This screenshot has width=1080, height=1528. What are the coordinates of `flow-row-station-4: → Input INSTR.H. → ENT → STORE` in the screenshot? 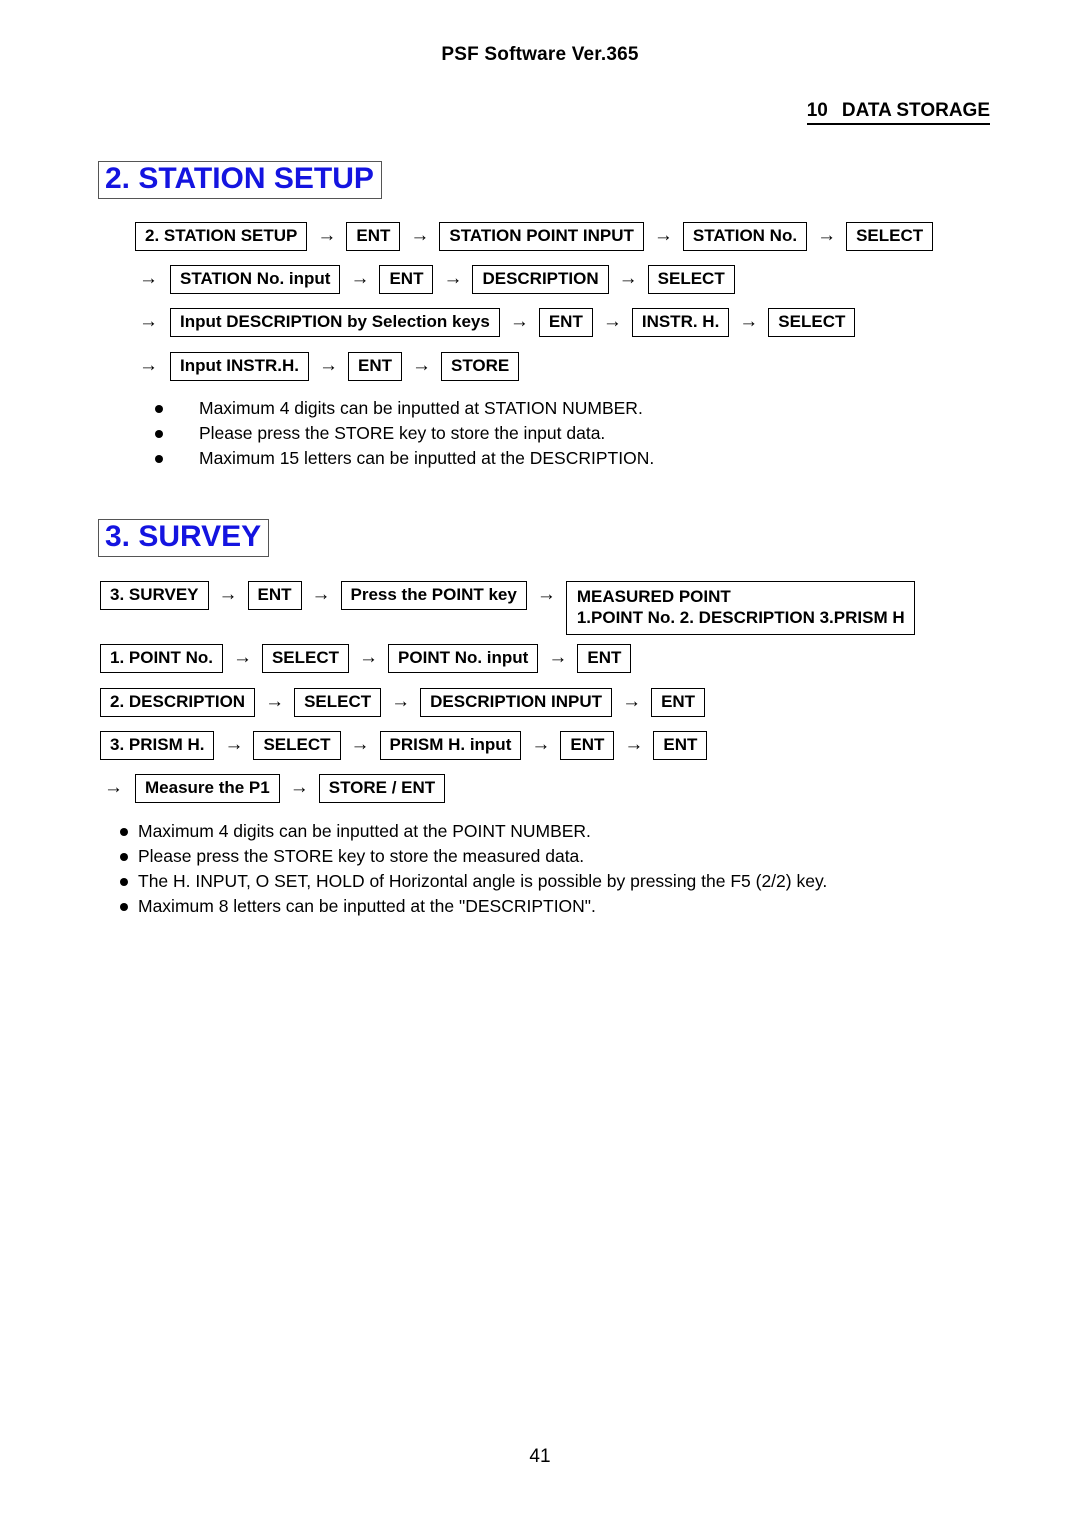 It's located at (329, 366).